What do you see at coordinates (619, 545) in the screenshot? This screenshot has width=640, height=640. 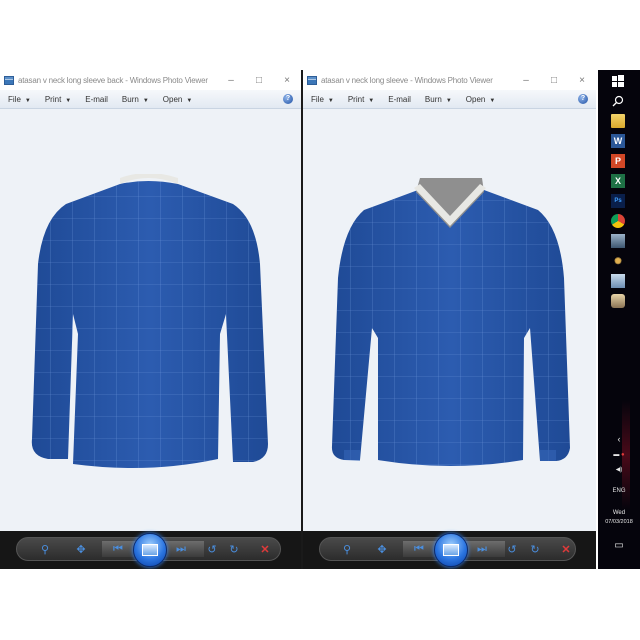 I see `action-center-icon: ▭` at bounding box center [619, 545].